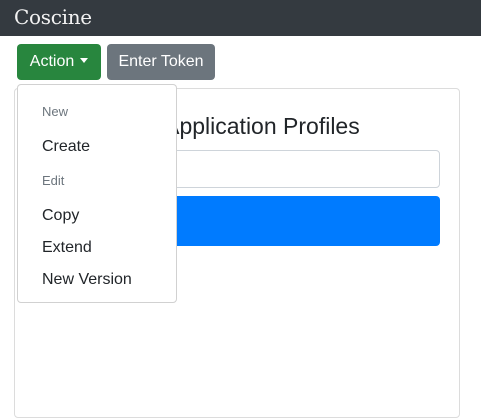 The width and height of the screenshot is (481, 418). I want to click on menu-item-create: Create, so click(66, 147).